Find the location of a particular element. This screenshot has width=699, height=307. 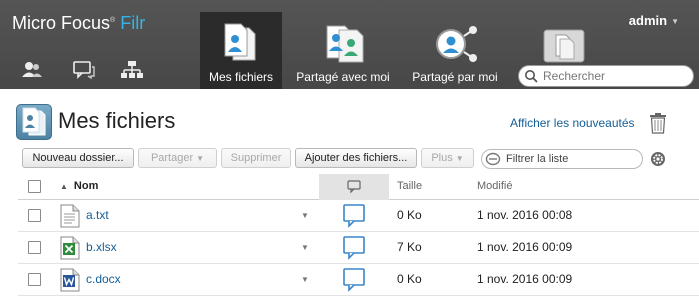

table-row: c.docx ▼ 0 Ko 1 nov. 2016 00:09 is located at coordinates (358, 280).